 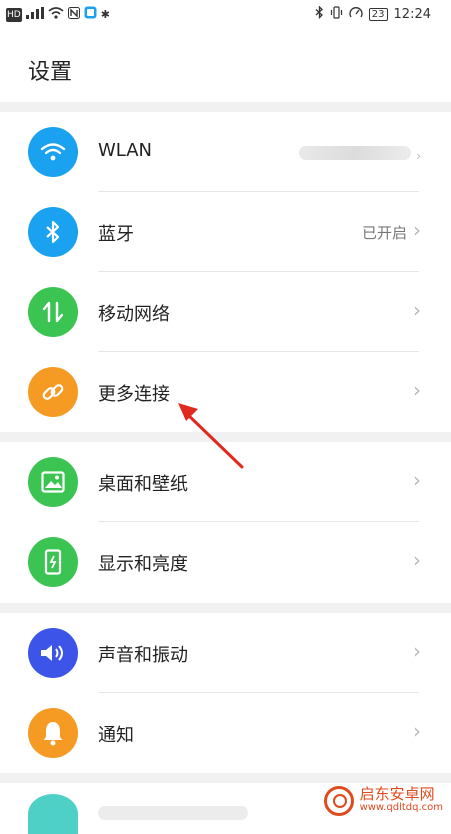 I want to click on watermark-text: 启东安卓网 www.qdltdq.com, so click(x=401, y=801).